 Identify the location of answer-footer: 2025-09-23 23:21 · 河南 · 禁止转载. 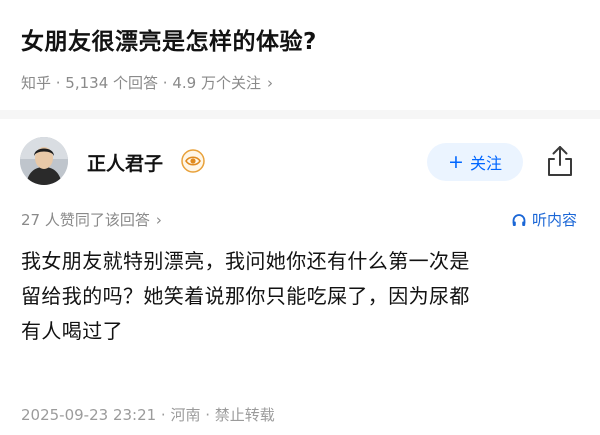
(148, 415).